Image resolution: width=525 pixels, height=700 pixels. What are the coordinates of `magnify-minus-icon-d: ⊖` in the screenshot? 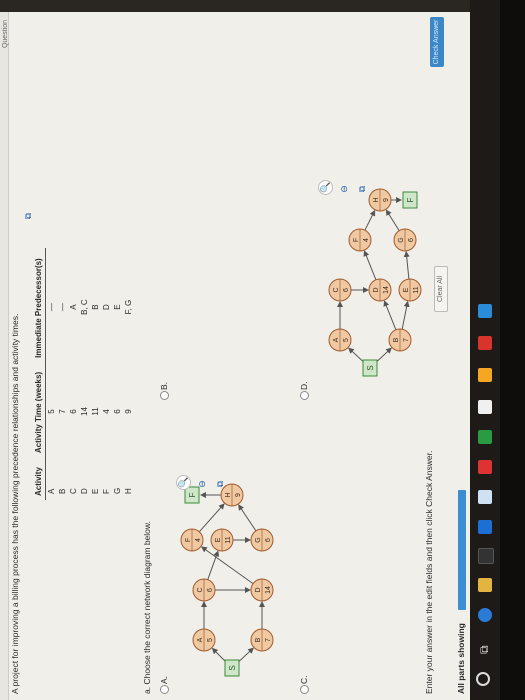 It's located at (344, 189).